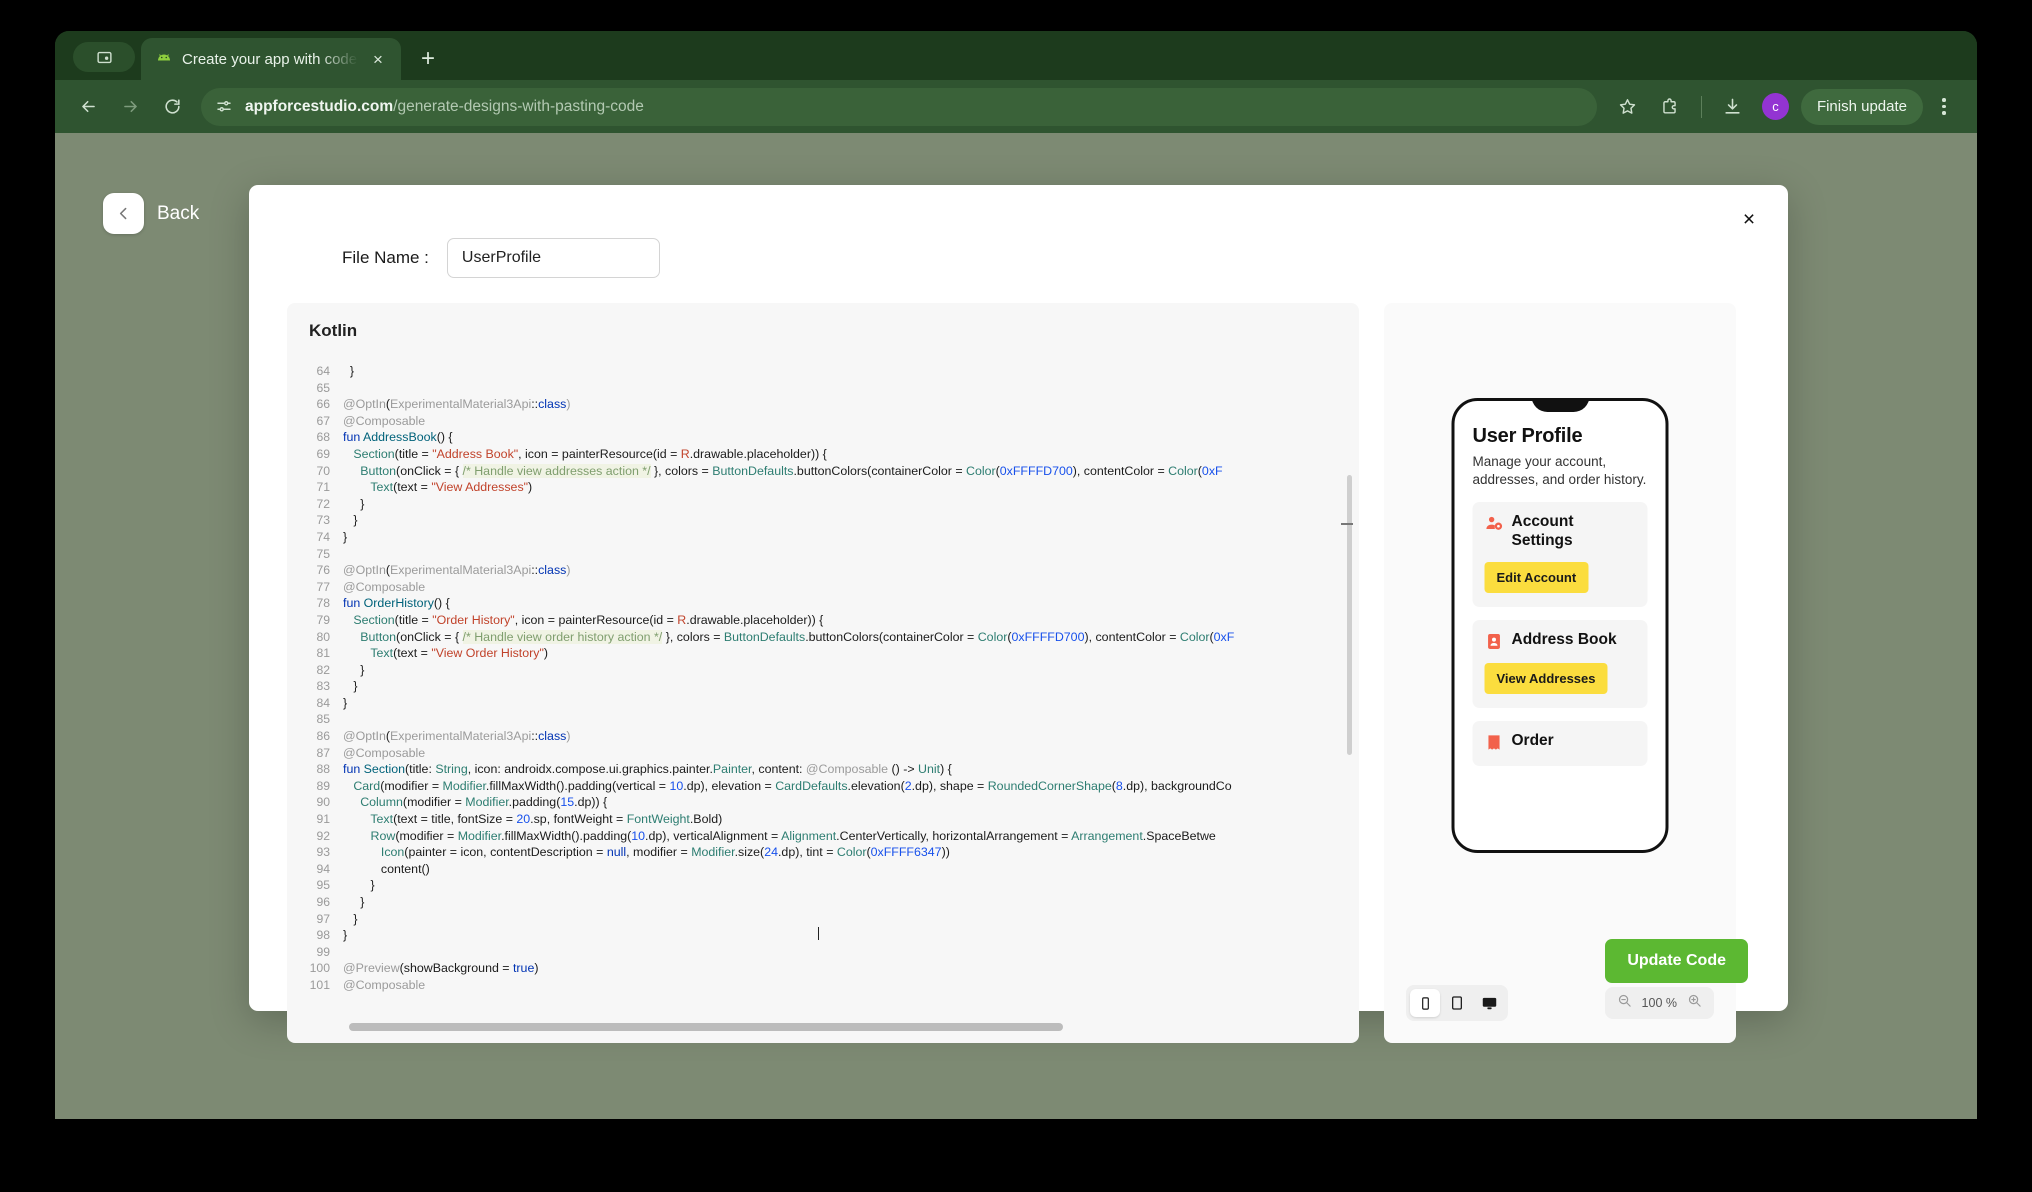 This screenshot has height=1192, width=2032. What do you see at coordinates (1494, 742) in the screenshot?
I see `order-history-icon` at bounding box center [1494, 742].